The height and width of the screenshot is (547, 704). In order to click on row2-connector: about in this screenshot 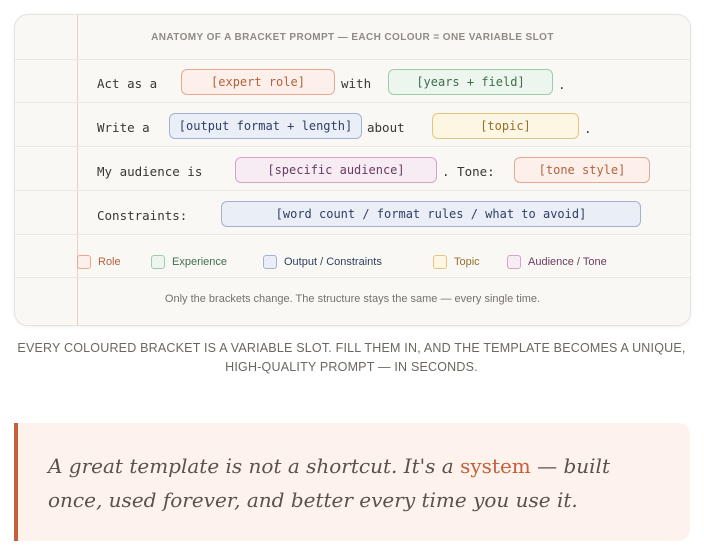, I will do `click(386, 127)`.